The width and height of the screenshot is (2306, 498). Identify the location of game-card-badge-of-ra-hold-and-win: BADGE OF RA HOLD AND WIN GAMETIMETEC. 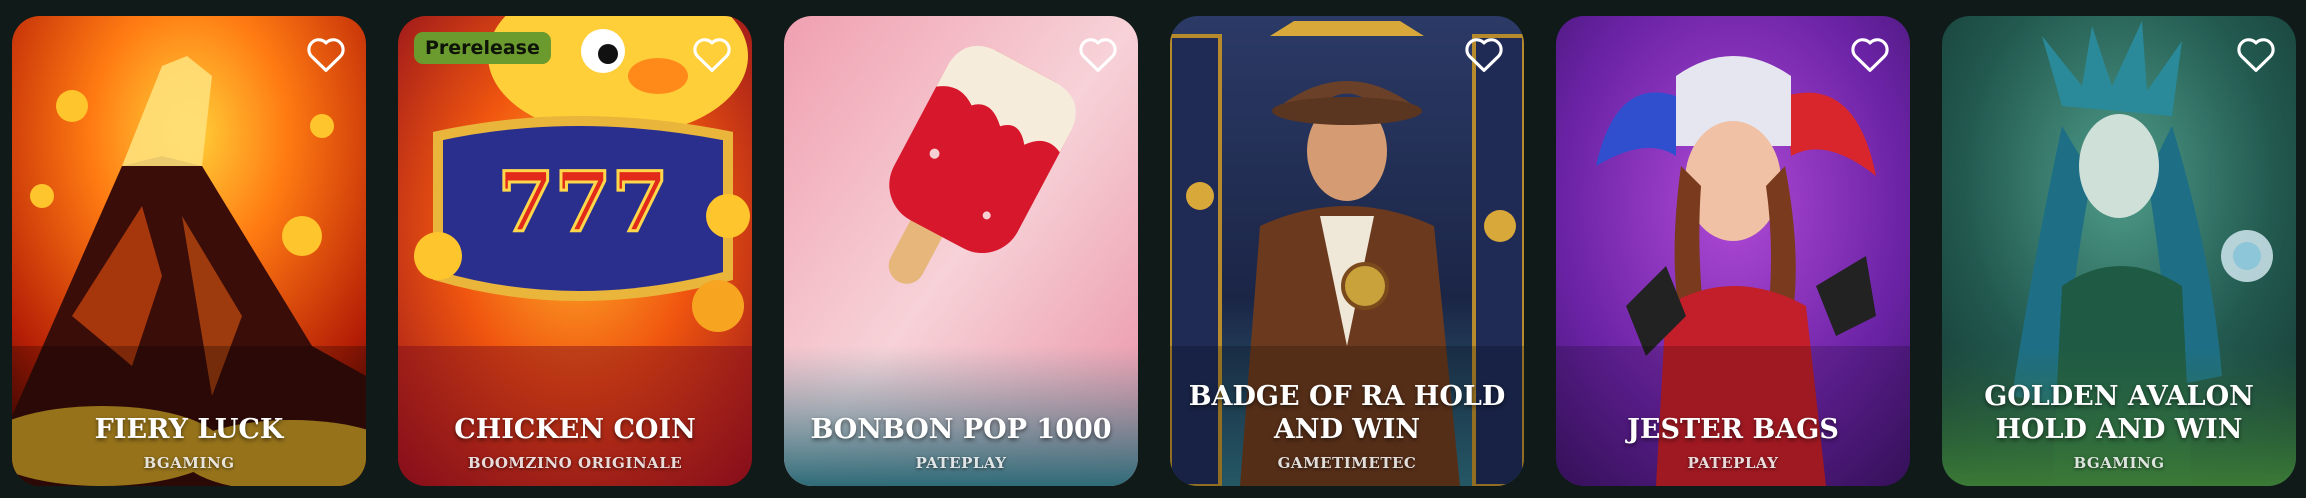
(1347, 251).